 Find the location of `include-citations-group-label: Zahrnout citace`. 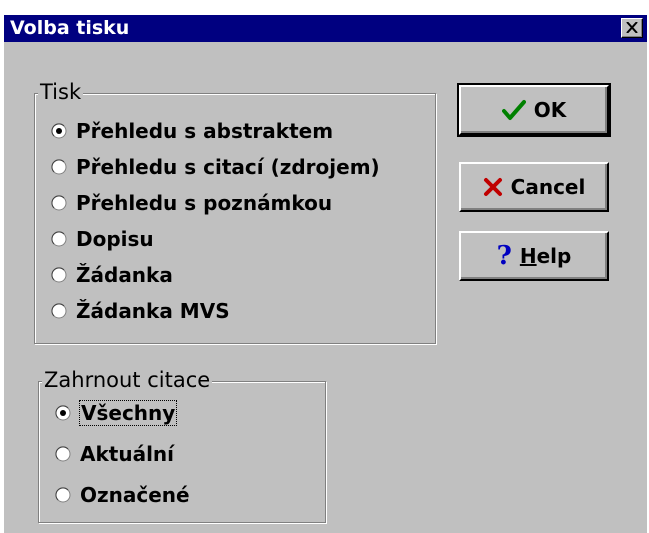

include-citations-group-label: Zahrnout citace is located at coordinates (127, 380).